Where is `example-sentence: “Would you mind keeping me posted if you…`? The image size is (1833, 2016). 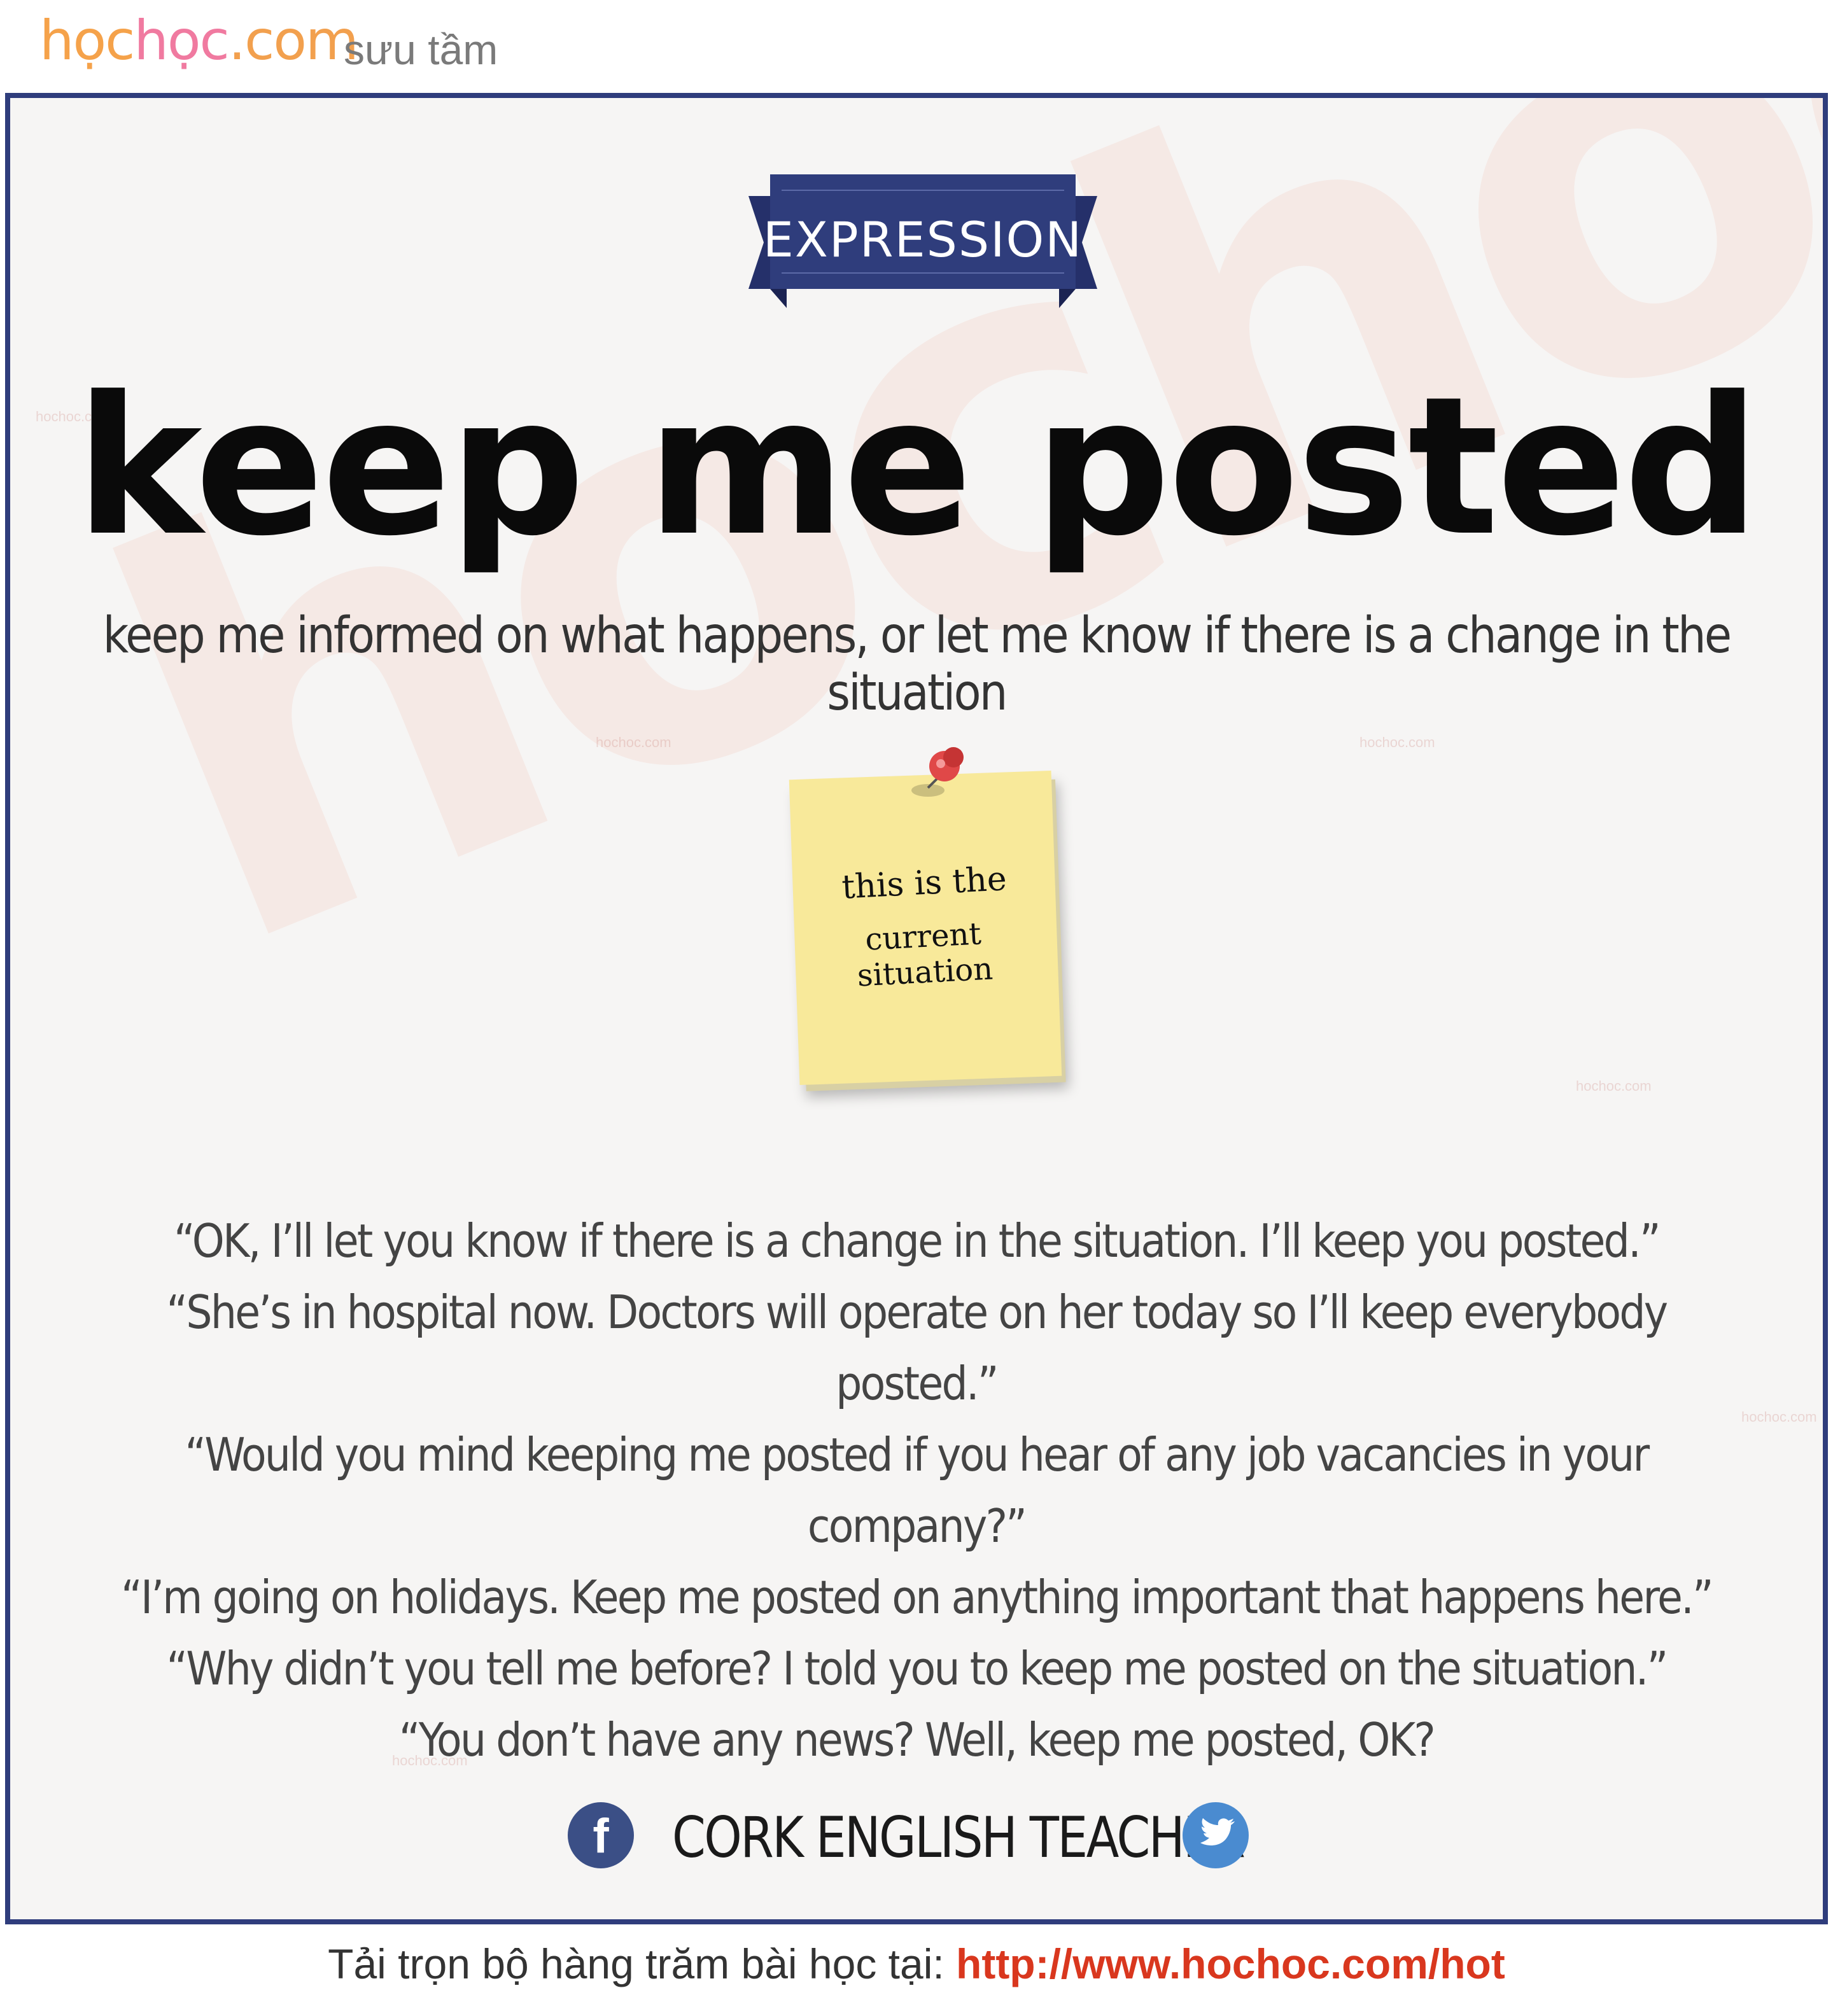
example-sentence: “Would you mind keeping me posted if you… is located at coordinates (917, 1490).